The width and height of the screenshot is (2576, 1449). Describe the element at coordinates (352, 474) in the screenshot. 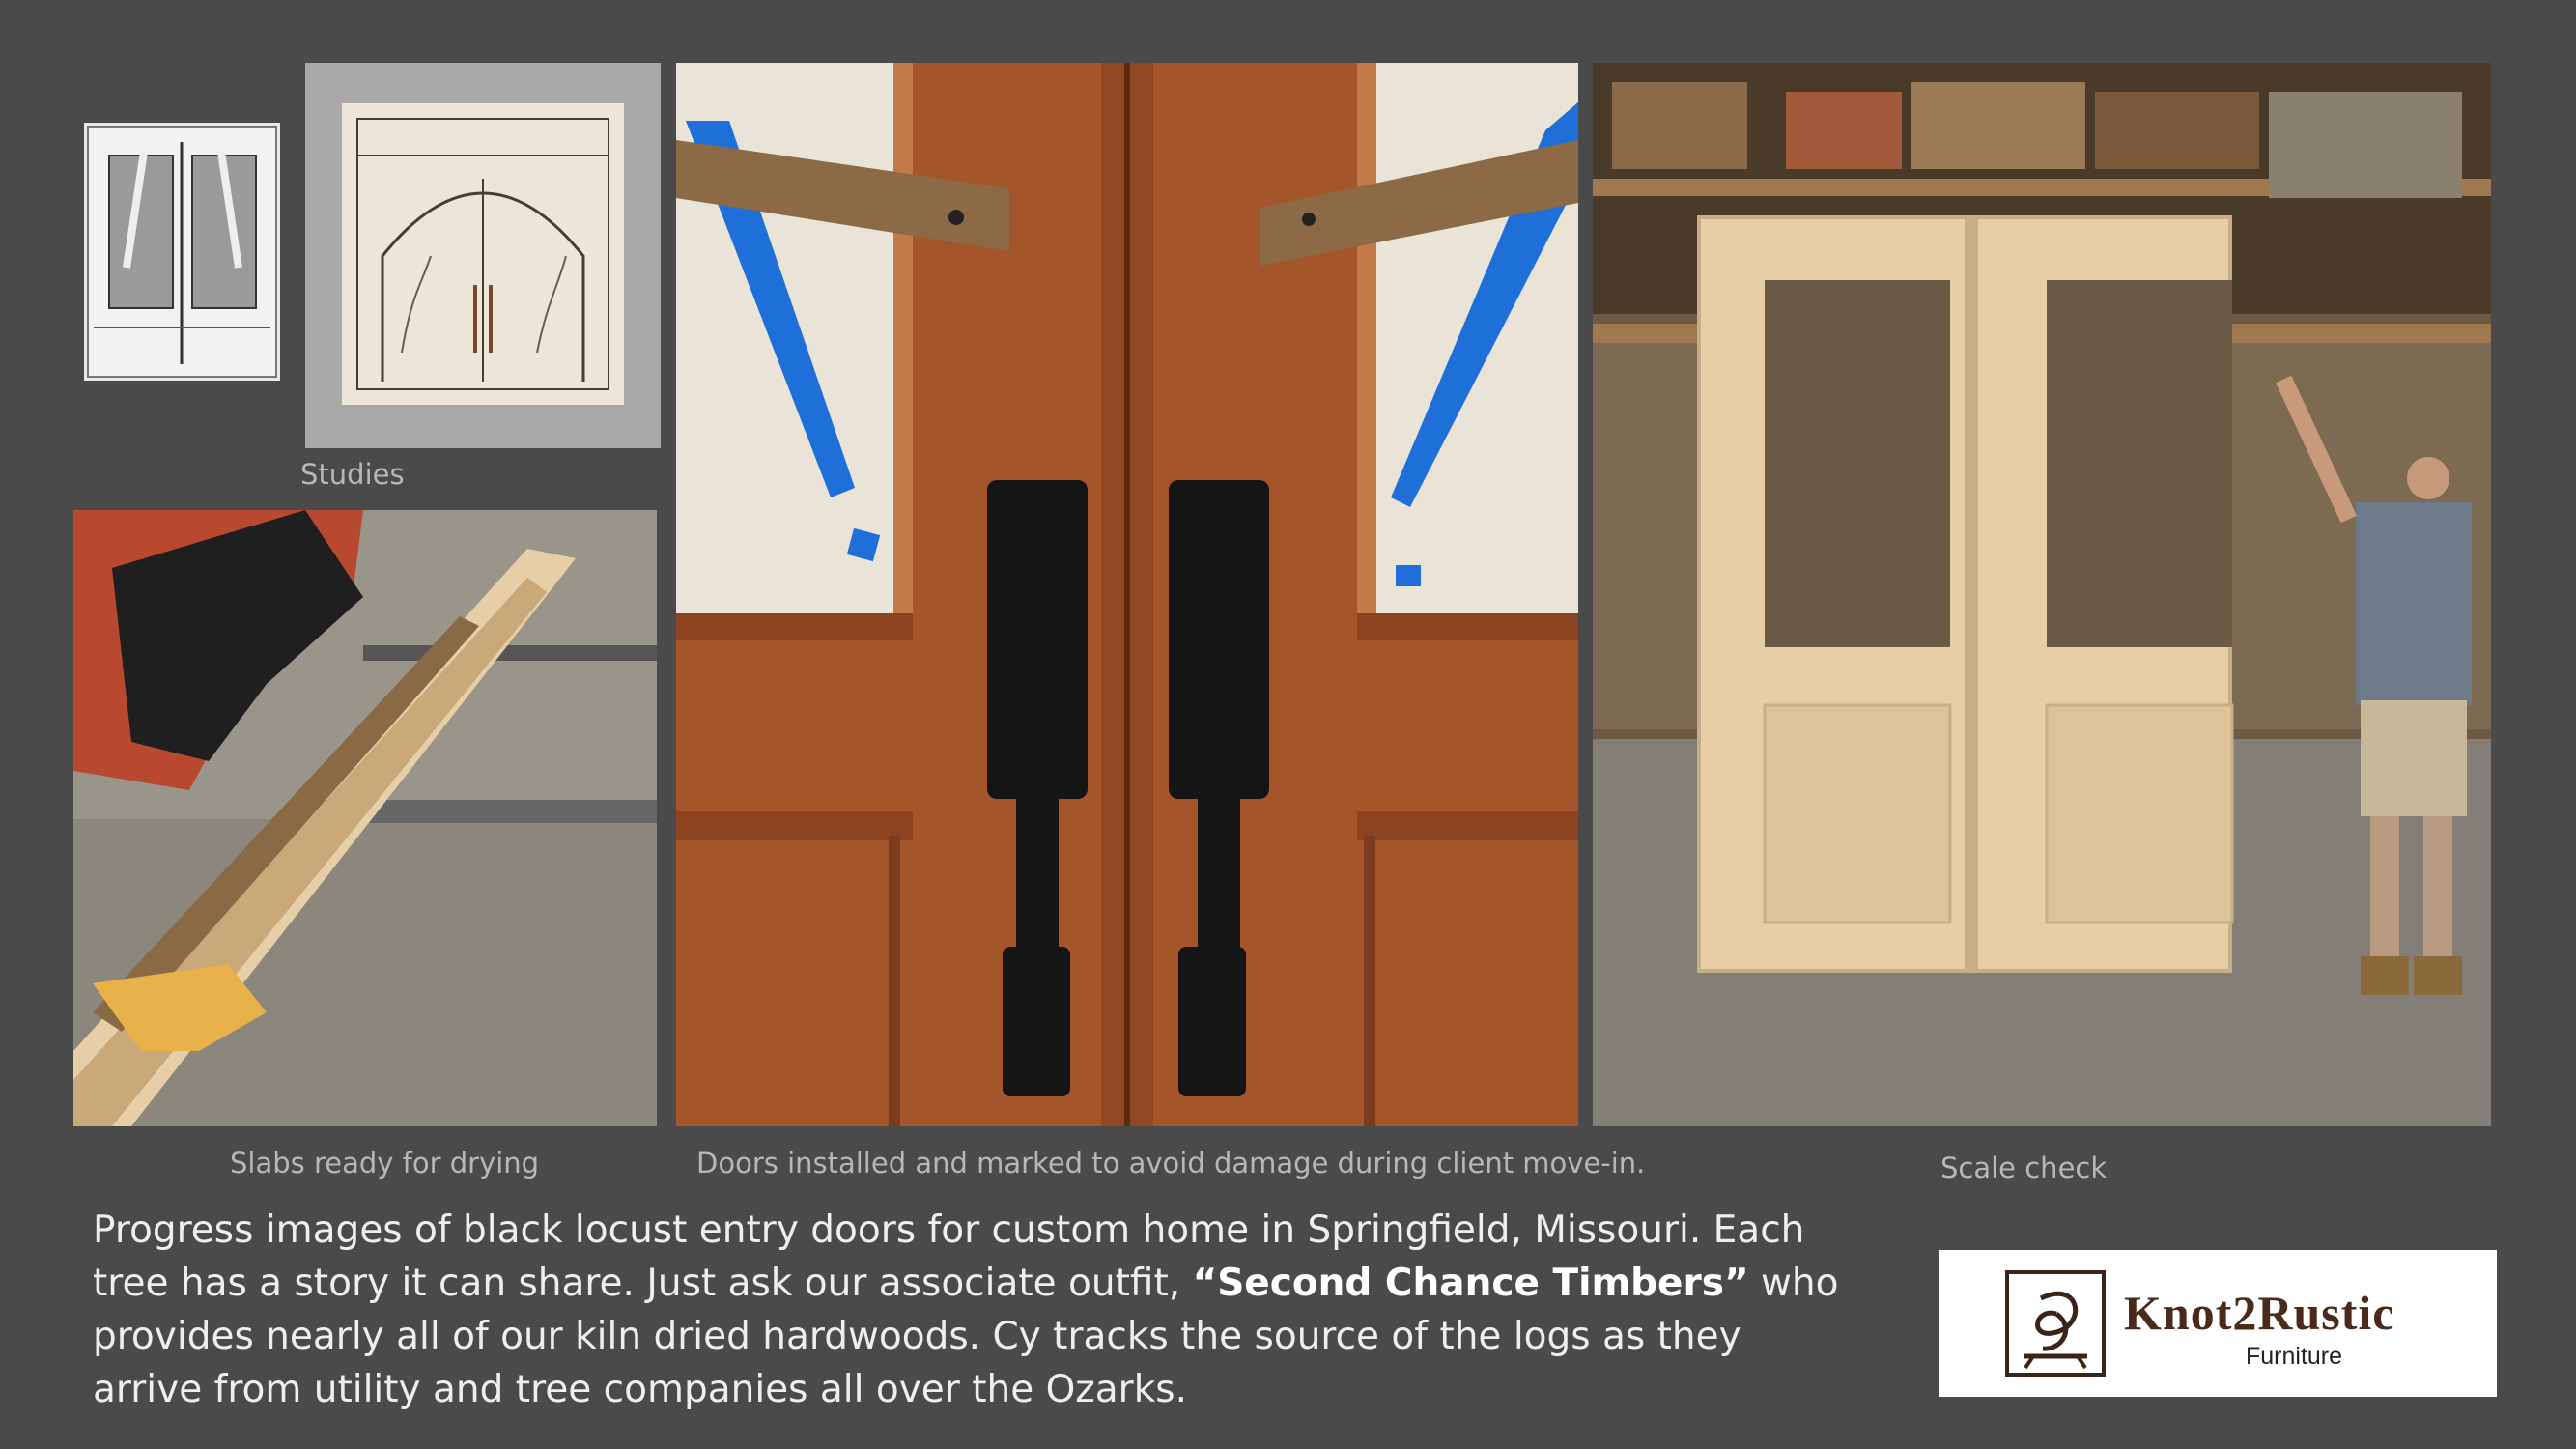

I see `caption-studies: Studies` at that location.